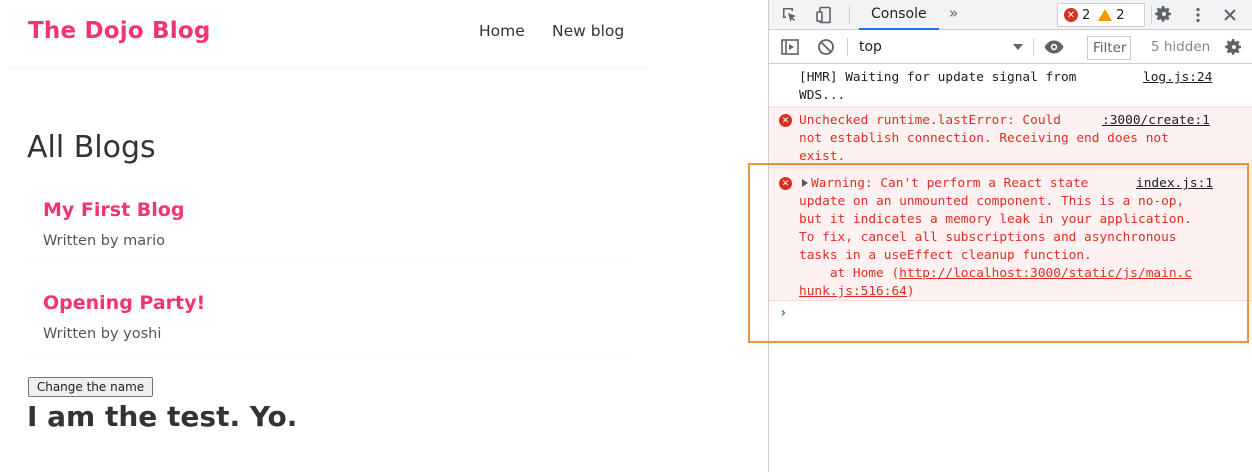 Image resolution: width=1252 pixels, height=472 pixels. Describe the element at coordinates (940, 47) in the screenshot. I see `context-select: top` at that location.